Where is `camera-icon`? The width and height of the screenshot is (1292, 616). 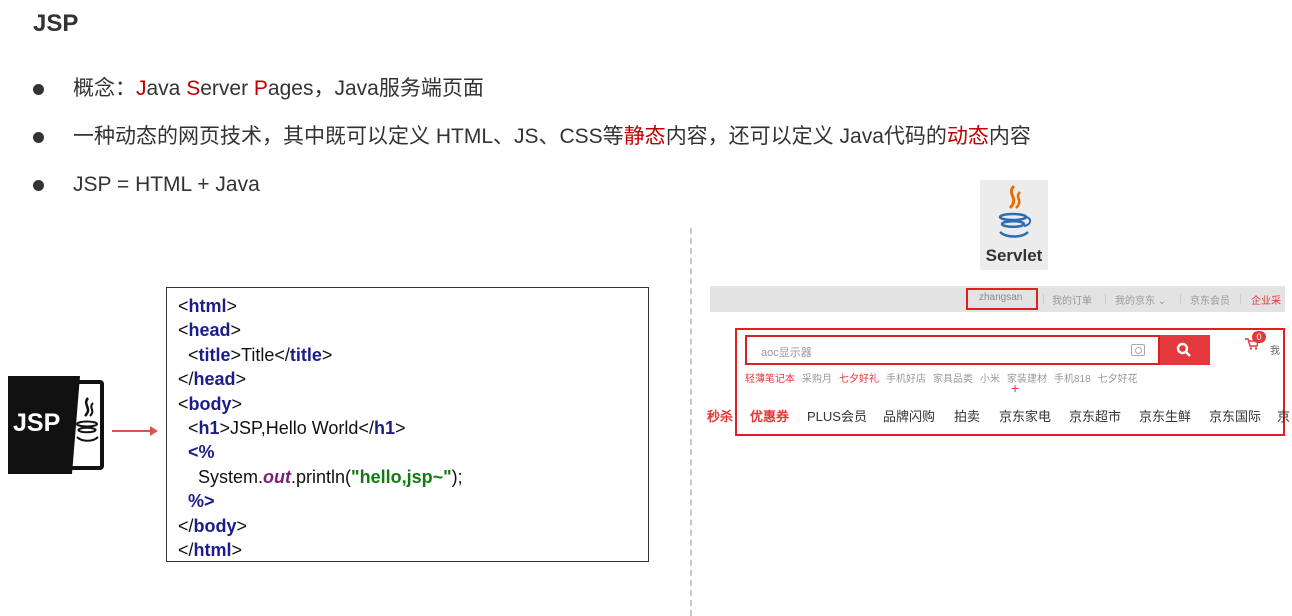 camera-icon is located at coordinates (1138, 350).